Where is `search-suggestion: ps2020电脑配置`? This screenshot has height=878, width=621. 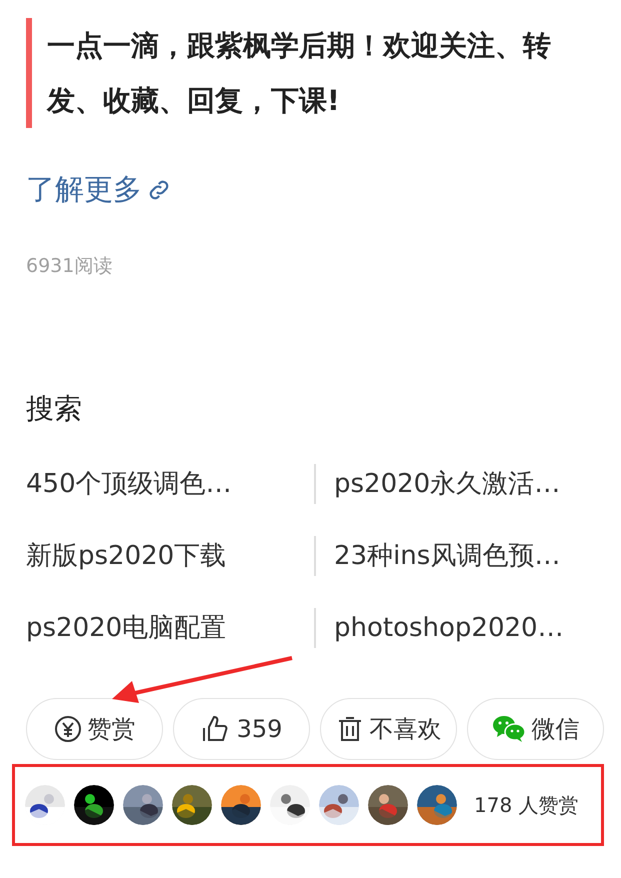
search-suggestion: ps2020电脑配置 is located at coordinates (126, 628).